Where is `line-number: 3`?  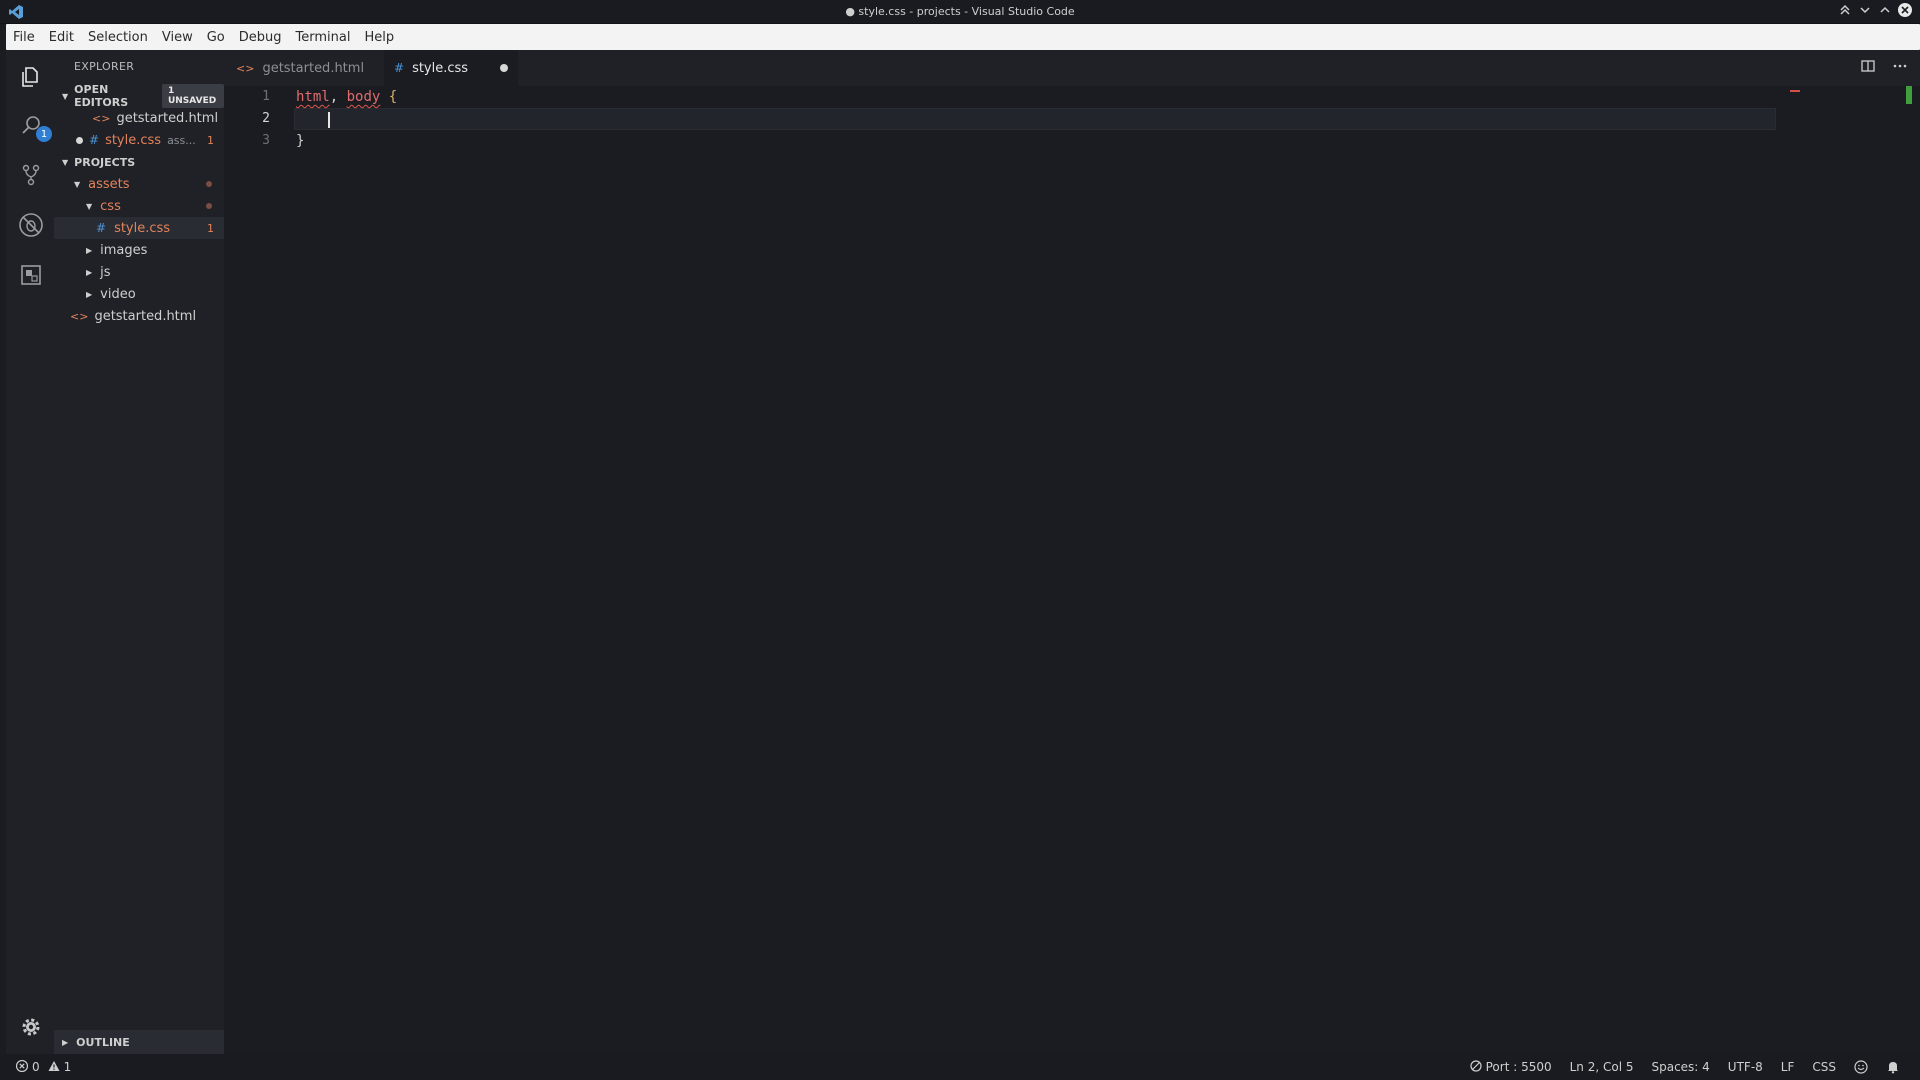
line-number: 3 is located at coordinates (266, 140).